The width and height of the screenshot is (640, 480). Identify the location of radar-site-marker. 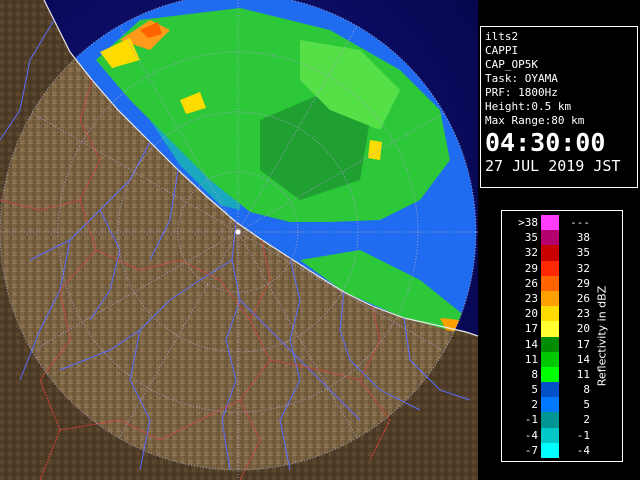
(238, 232).